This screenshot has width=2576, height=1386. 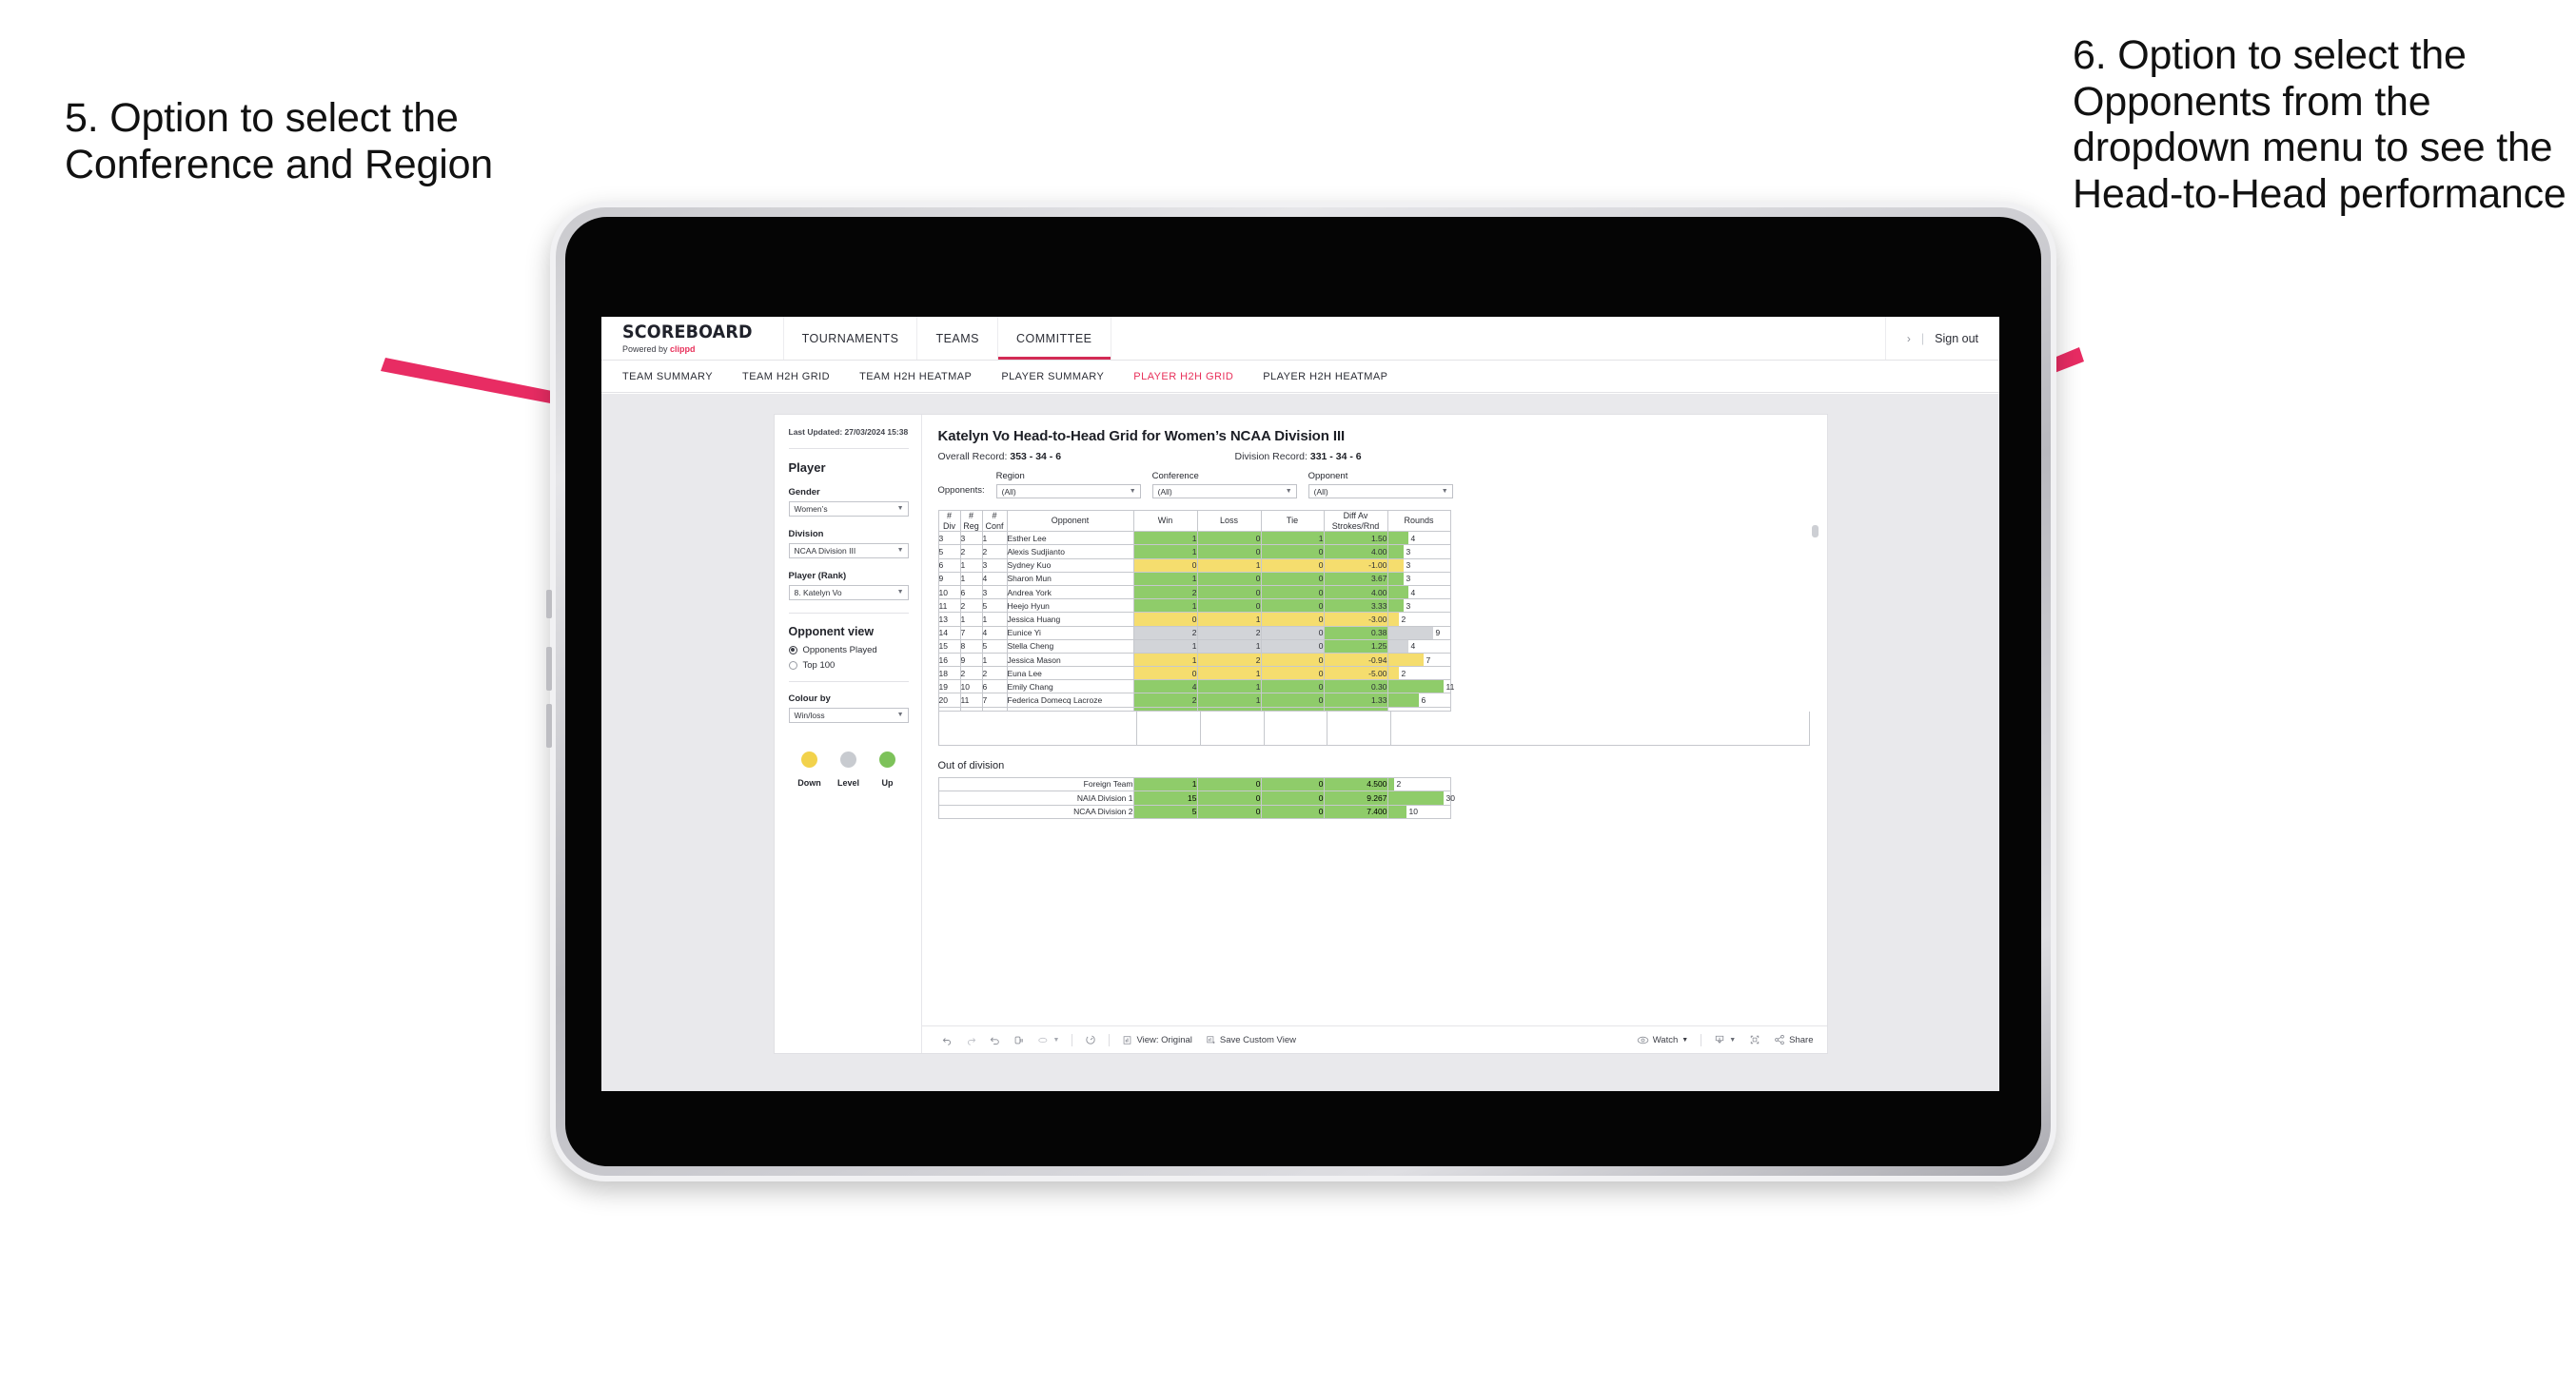 What do you see at coordinates (1194, 646) in the screenshot?
I see `table-row: 15 8 5 Stella Cheng 1 1 0 1.25 4` at bounding box center [1194, 646].